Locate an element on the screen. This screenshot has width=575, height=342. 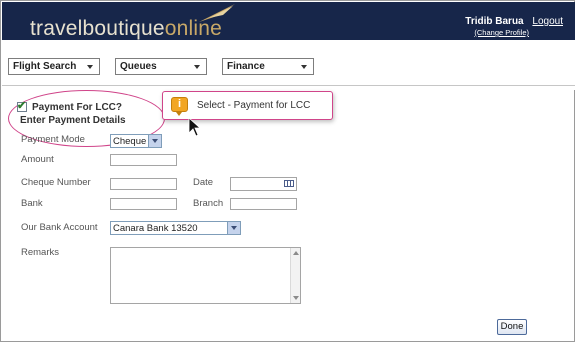
logo-text-primary: travelboutique is located at coordinates (97, 28).